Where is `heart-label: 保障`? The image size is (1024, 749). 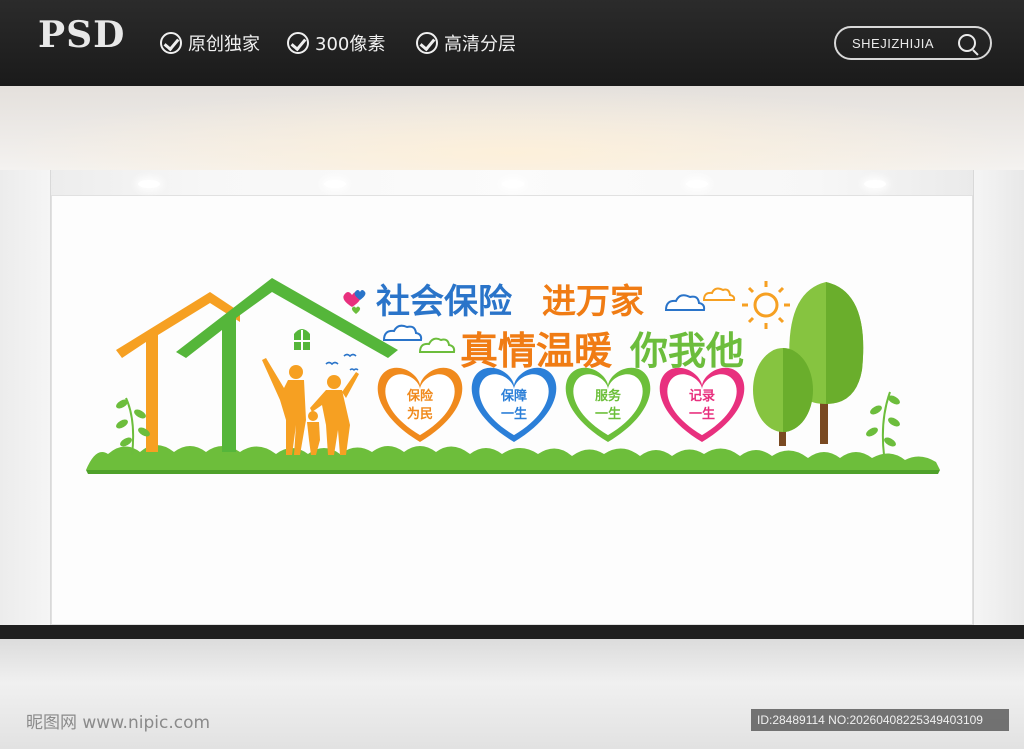 heart-label: 保障 is located at coordinates (513, 396).